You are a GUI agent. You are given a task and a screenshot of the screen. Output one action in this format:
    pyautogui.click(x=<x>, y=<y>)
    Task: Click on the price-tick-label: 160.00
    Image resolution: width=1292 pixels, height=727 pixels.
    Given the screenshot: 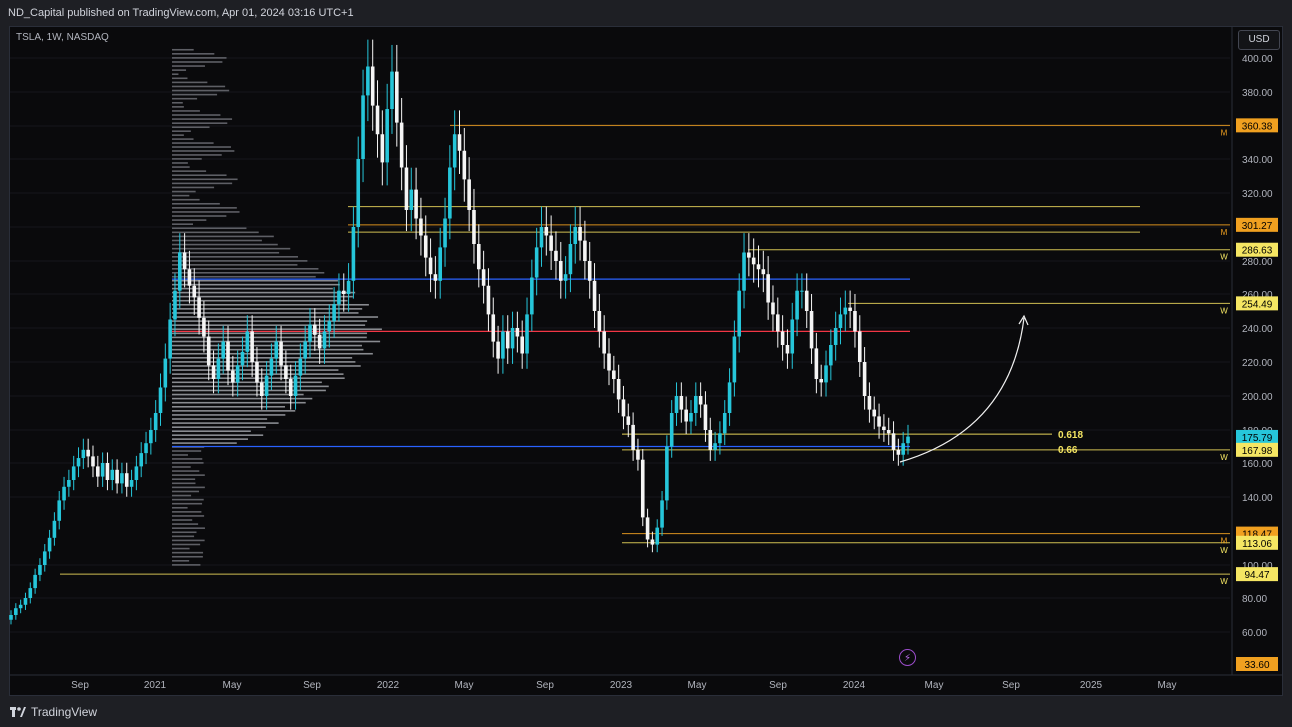 What is the action you would take?
    pyautogui.click(x=1257, y=464)
    